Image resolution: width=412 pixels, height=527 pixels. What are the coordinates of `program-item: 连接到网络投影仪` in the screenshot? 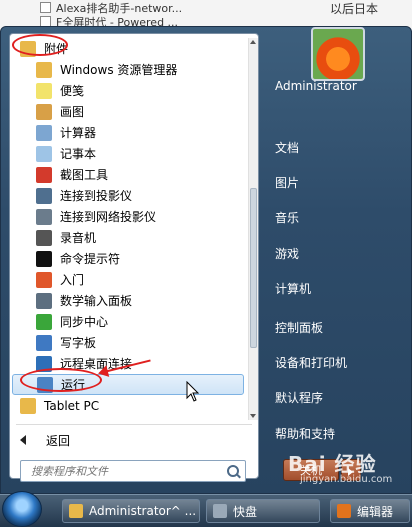 It's located at (128, 216).